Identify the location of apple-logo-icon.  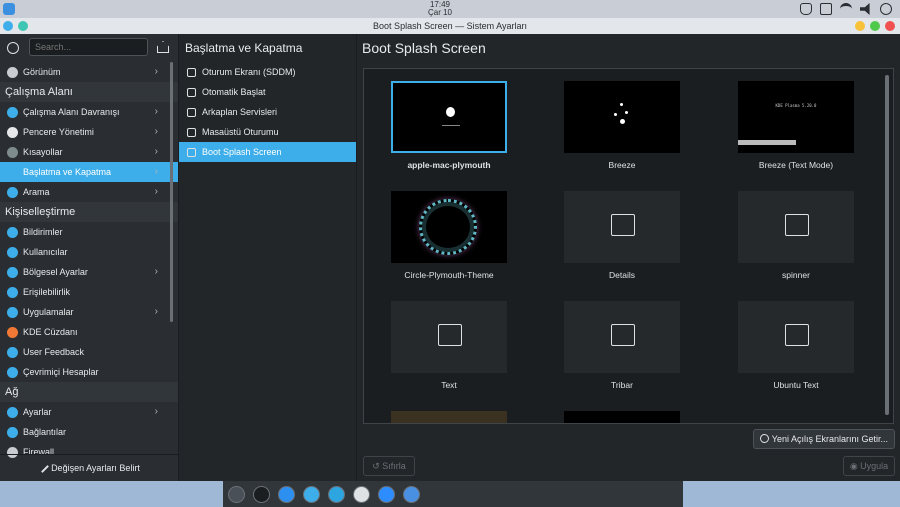
(450, 112).